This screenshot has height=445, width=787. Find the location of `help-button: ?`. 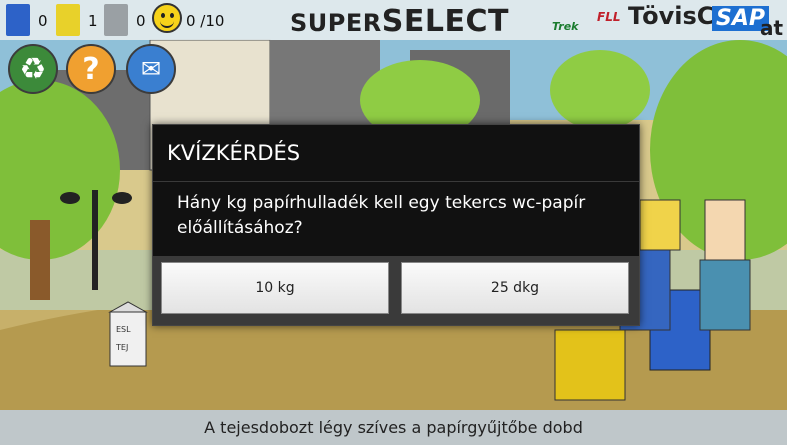

help-button: ? is located at coordinates (91, 69).